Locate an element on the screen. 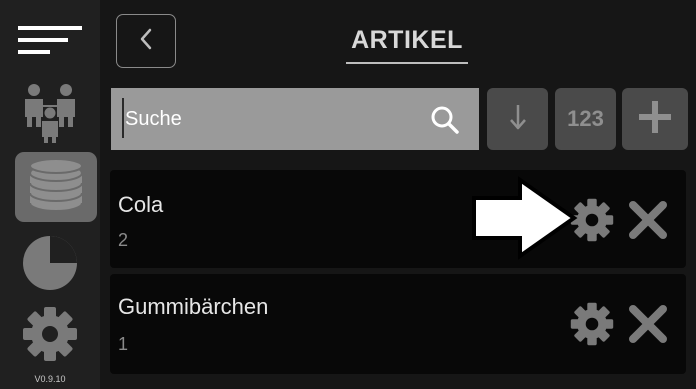 This screenshot has height=389, width=696. search-input is located at coordinates (269, 119).